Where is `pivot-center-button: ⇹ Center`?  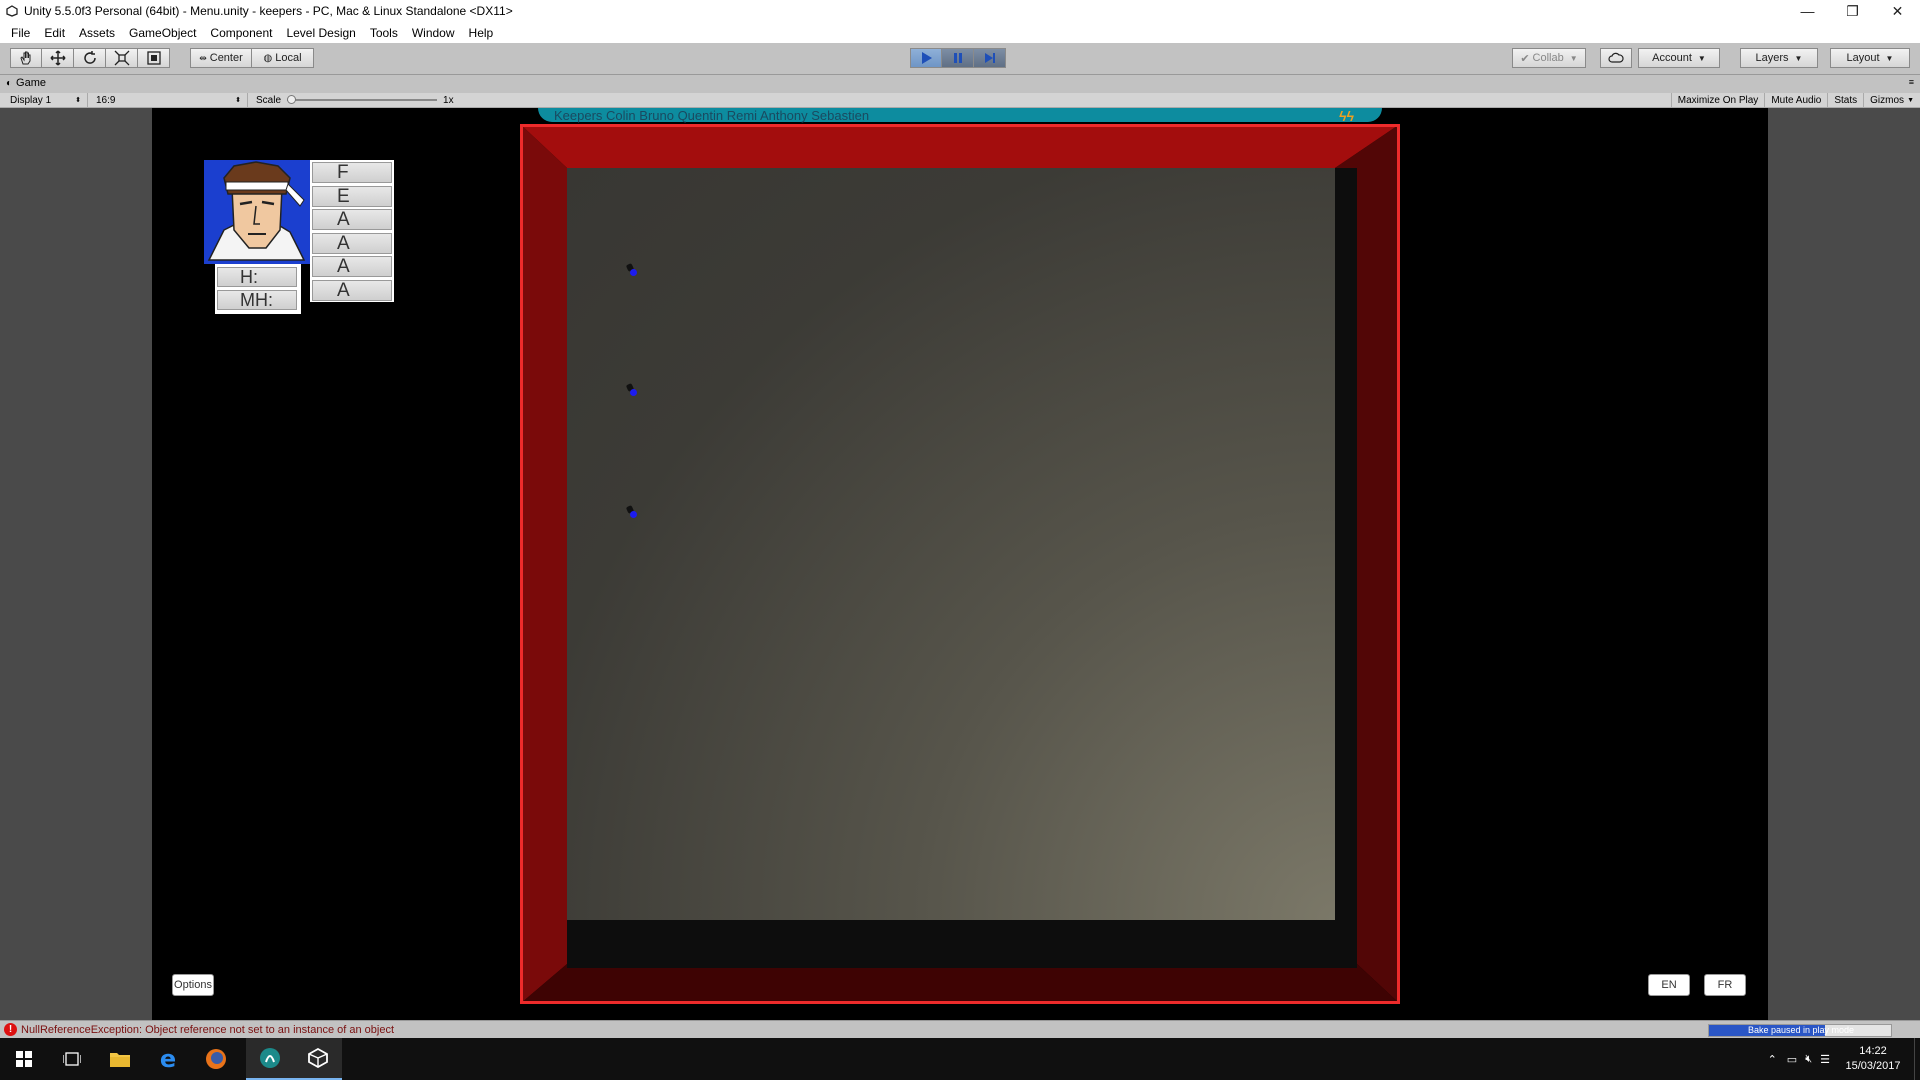
pivot-center-button: ⇹ Center is located at coordinates (221, 58).